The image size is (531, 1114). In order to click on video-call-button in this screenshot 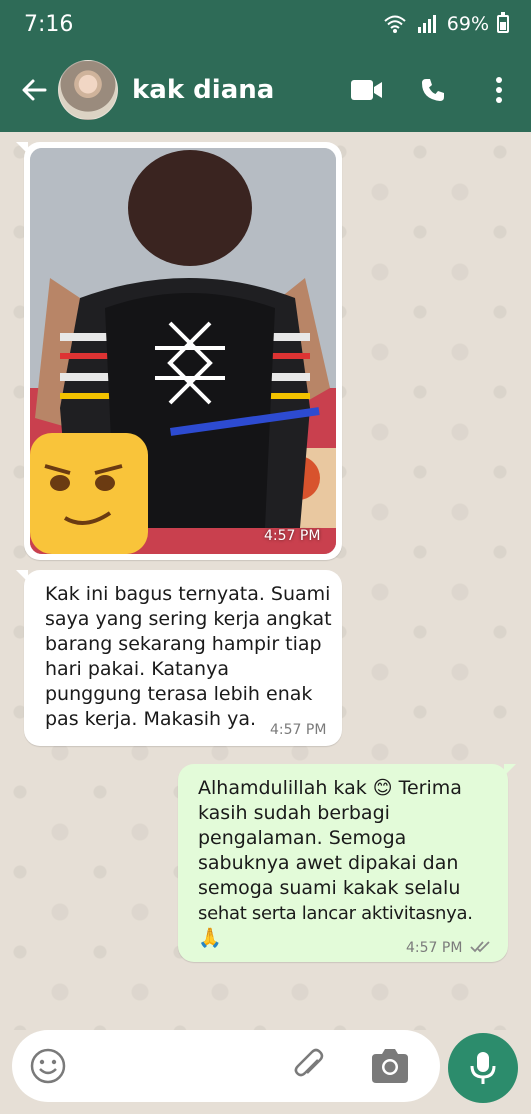, I will do `click(367, 90)`.